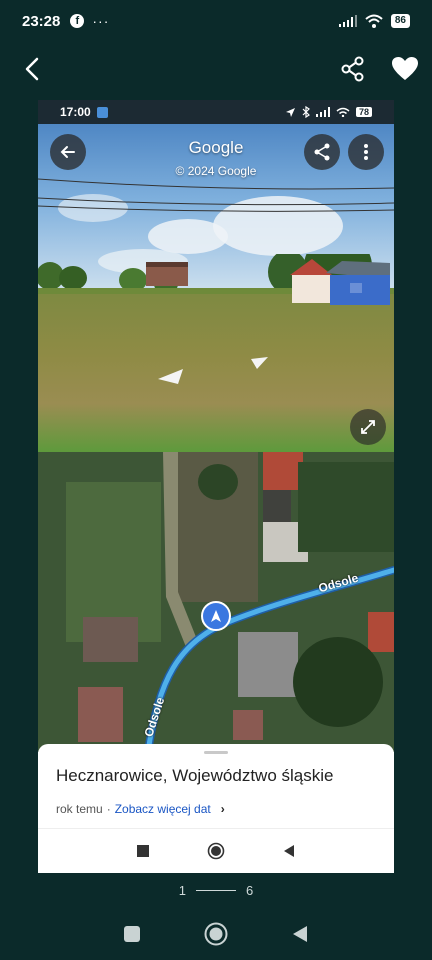 The height and width of the screenshot is (960, 432). I want to click on inner-status-right: 78, so click(328, 112).